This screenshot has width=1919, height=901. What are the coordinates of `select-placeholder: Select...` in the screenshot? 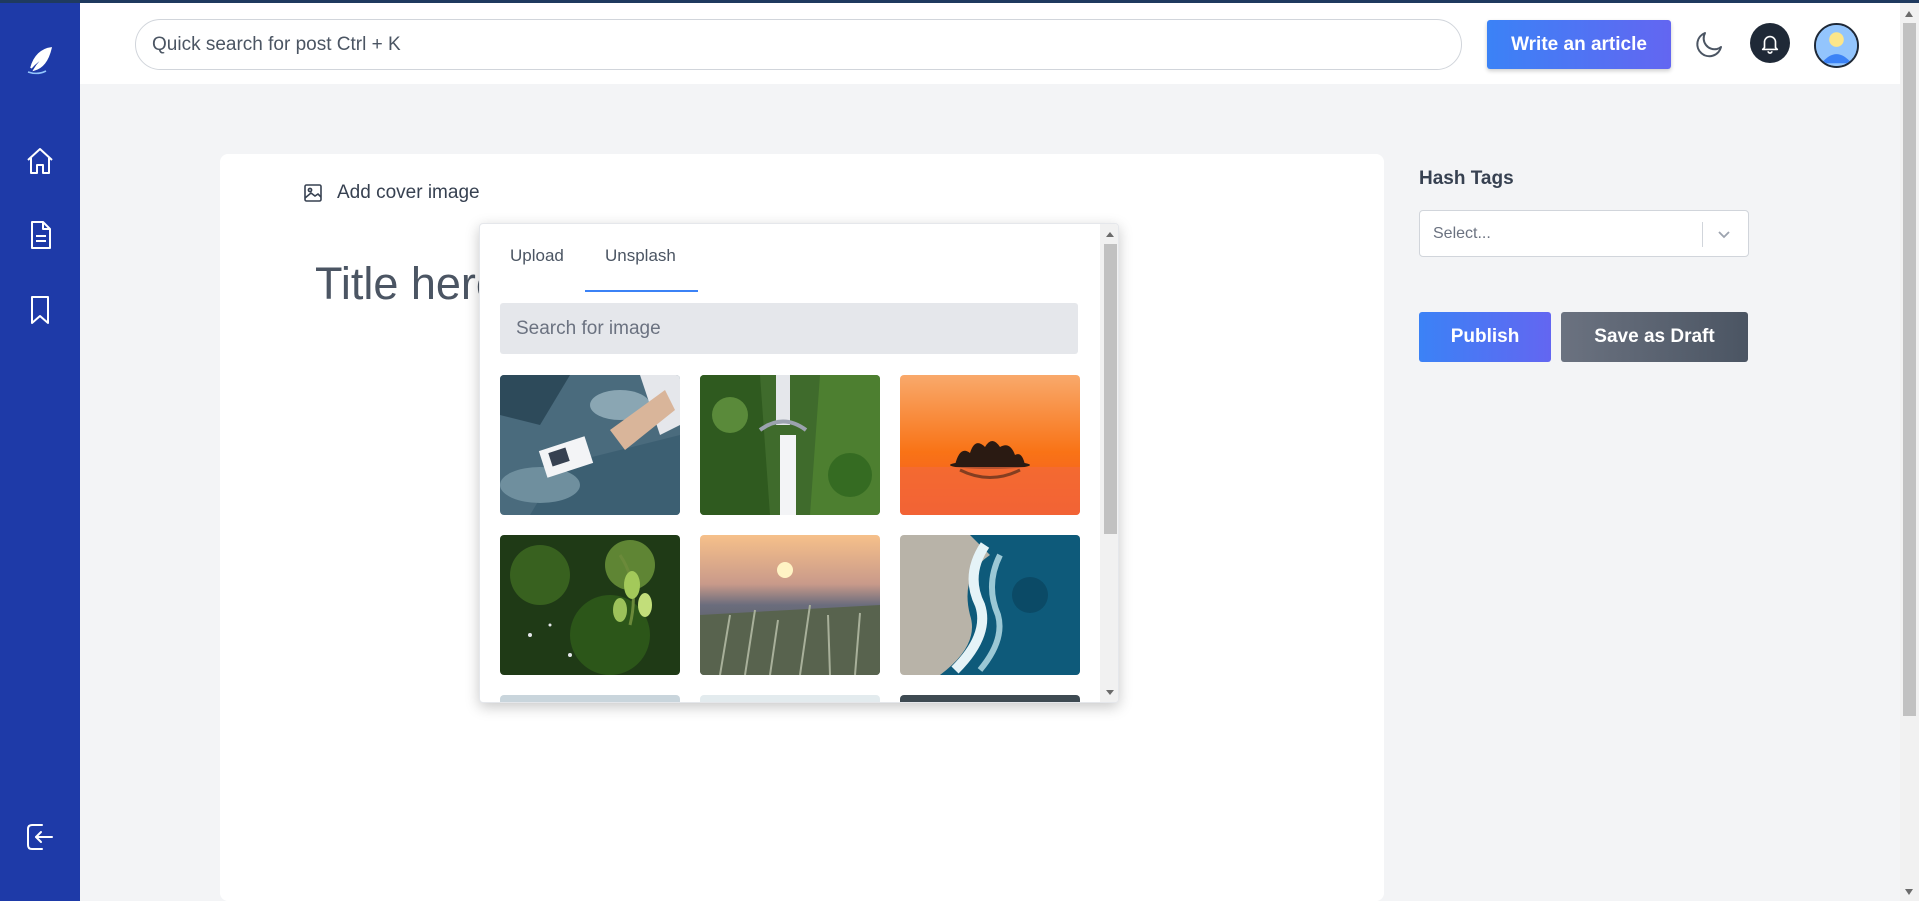 It's located at (1462, 233).